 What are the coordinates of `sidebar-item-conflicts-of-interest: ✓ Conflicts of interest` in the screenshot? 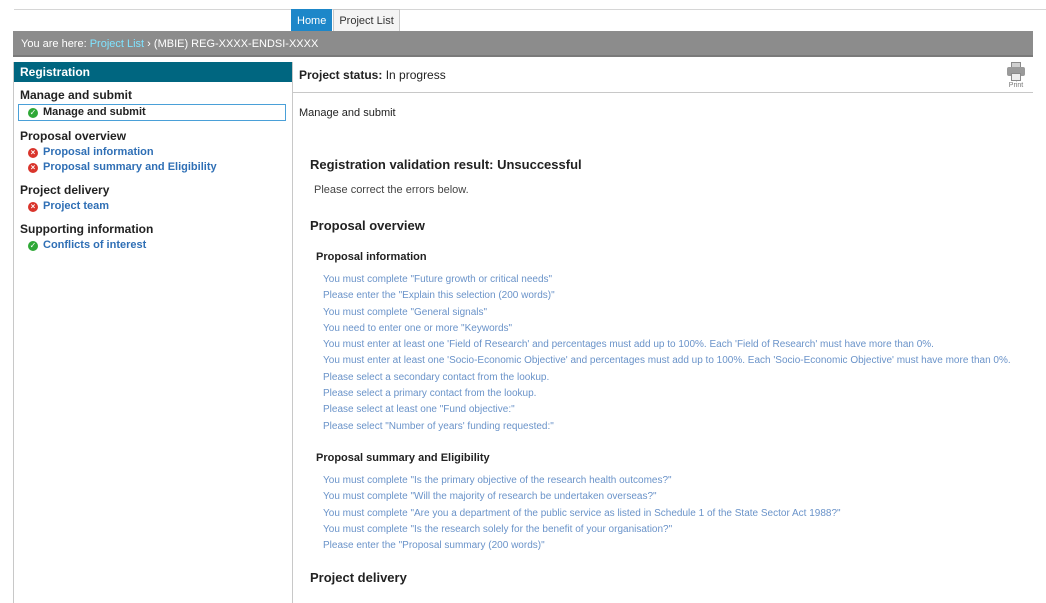 It's located at (156, 245).